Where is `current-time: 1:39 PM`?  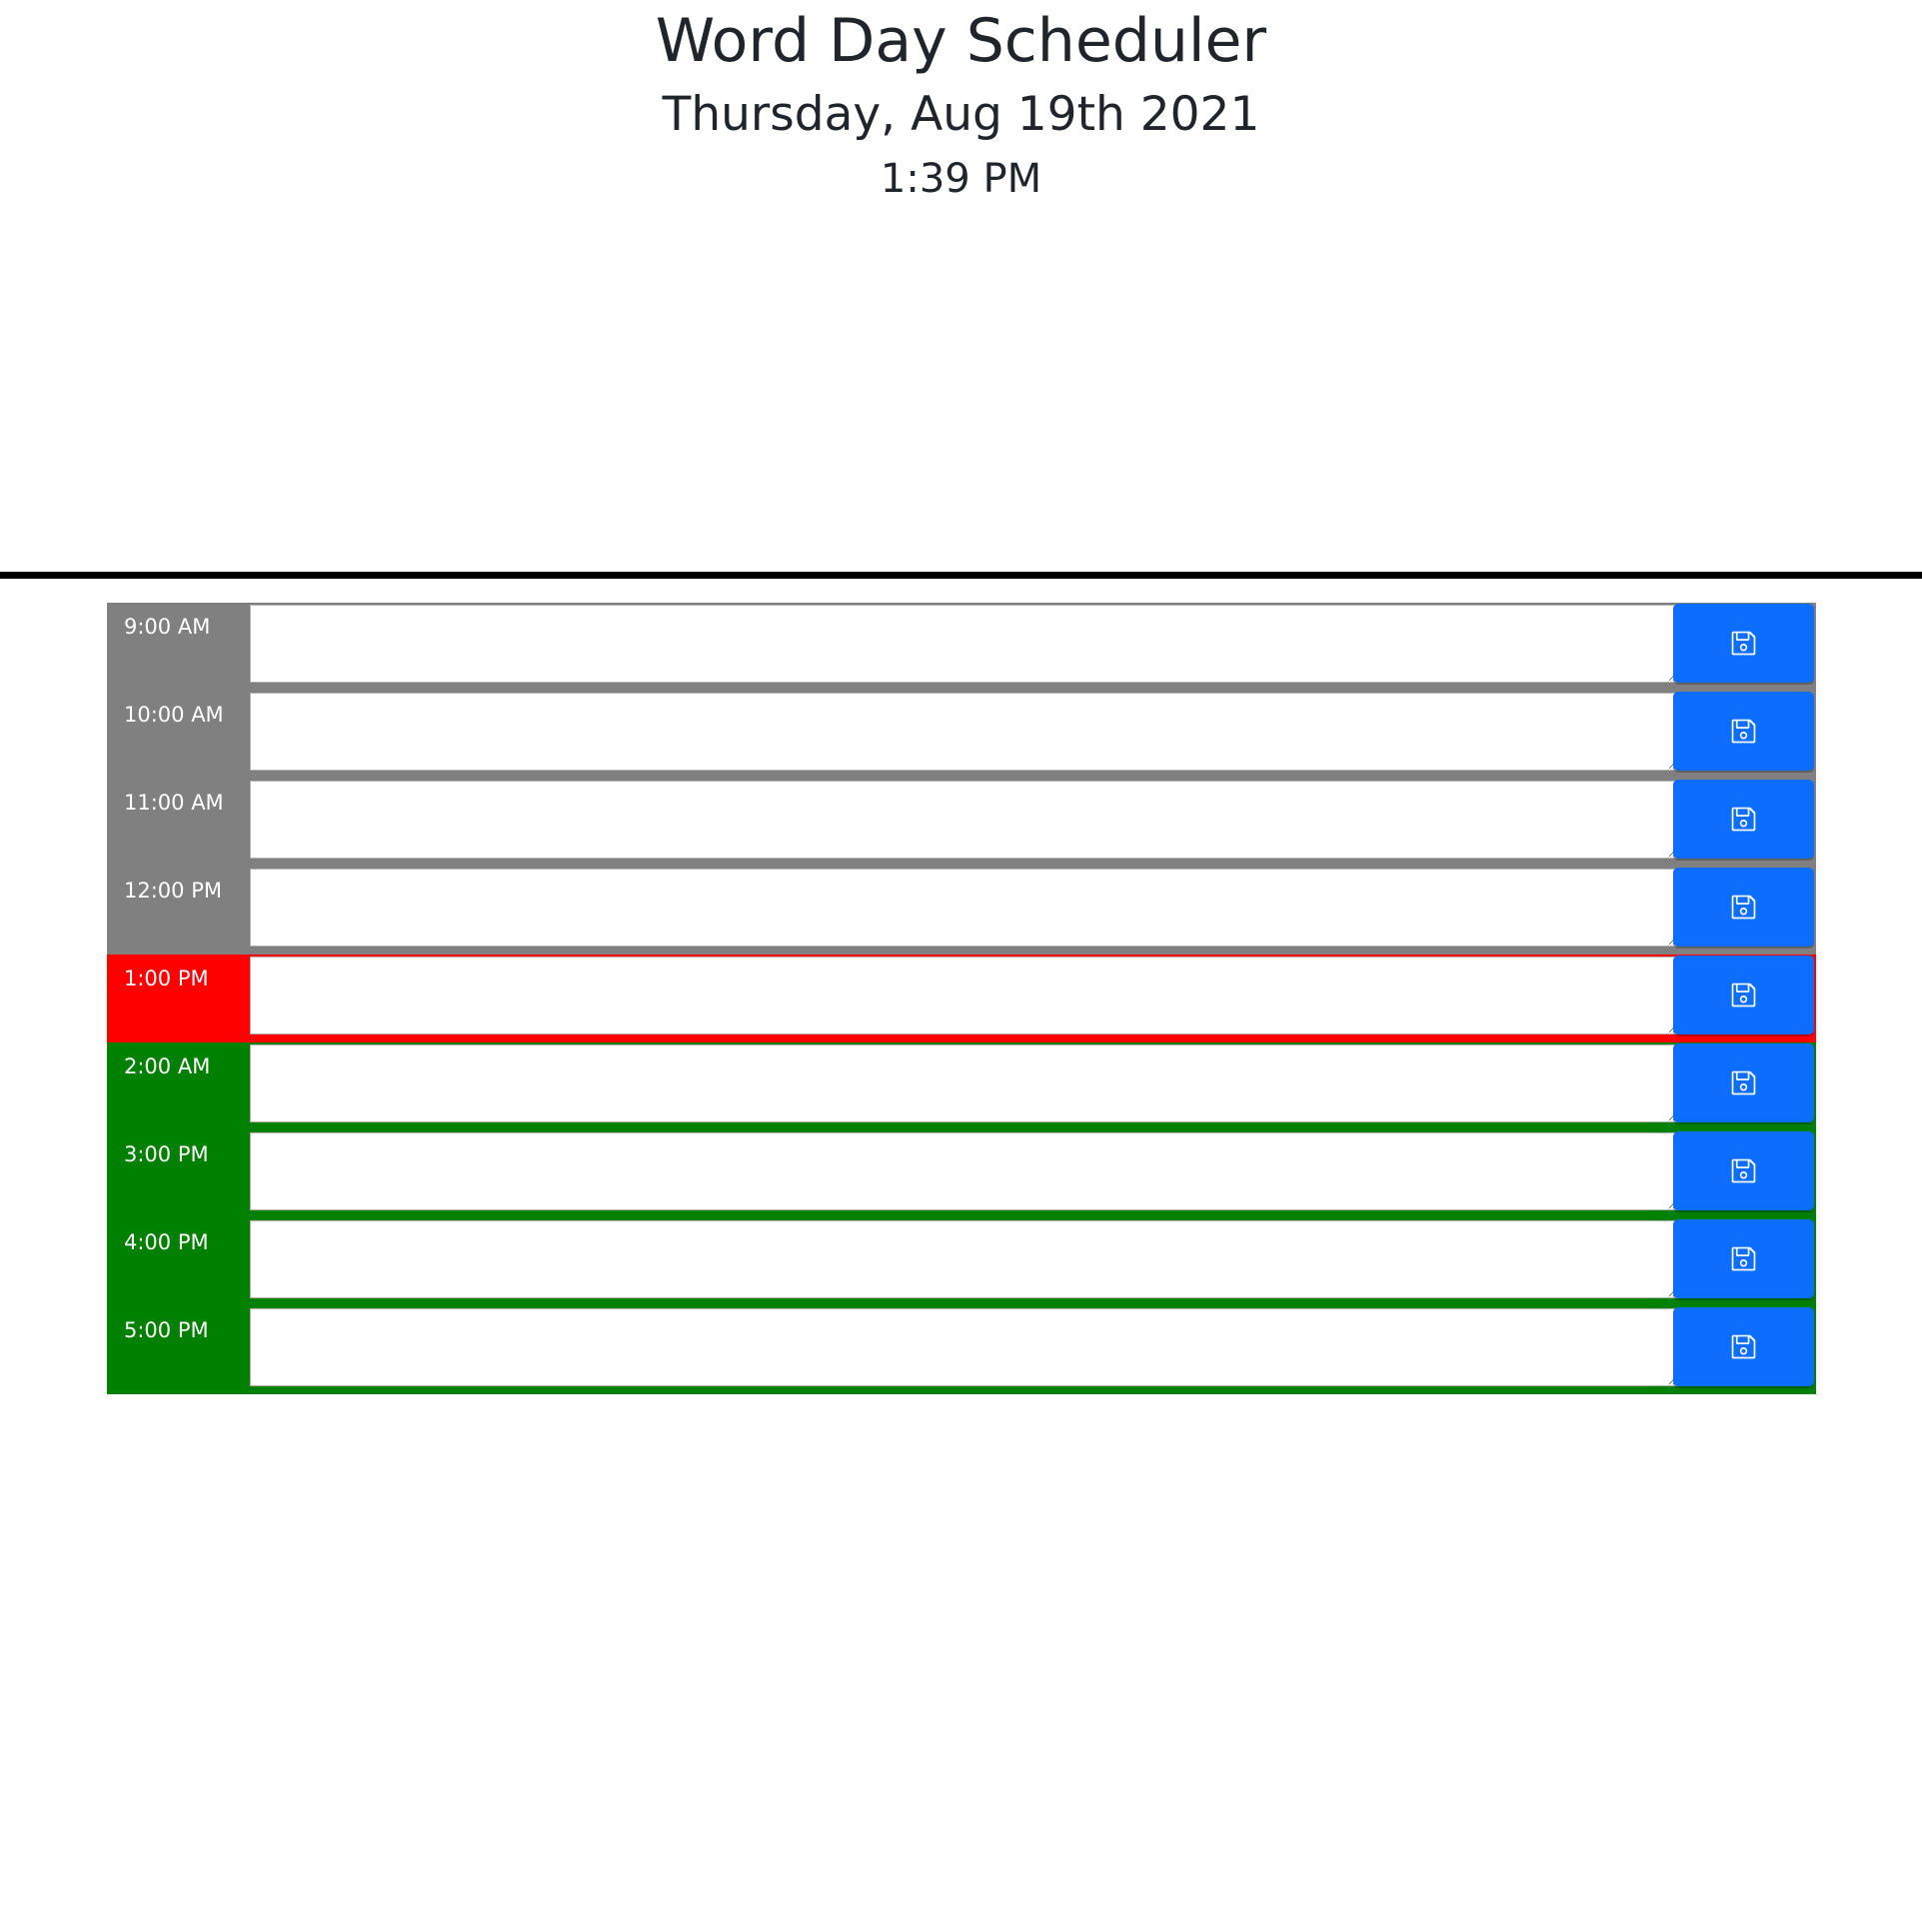
current-time: 1:39 PM is located at coordinates (961, 179).